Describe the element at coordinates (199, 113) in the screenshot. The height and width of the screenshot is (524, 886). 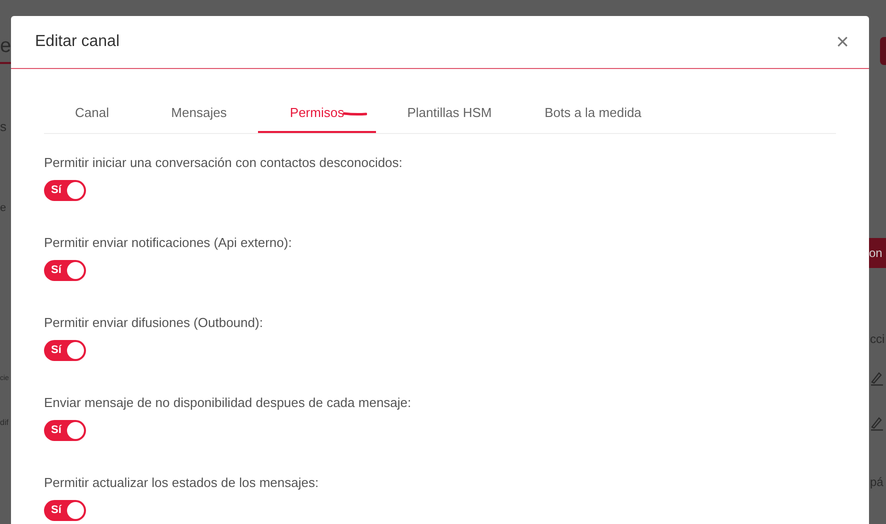
I see `tab: Mensajes` at that location.